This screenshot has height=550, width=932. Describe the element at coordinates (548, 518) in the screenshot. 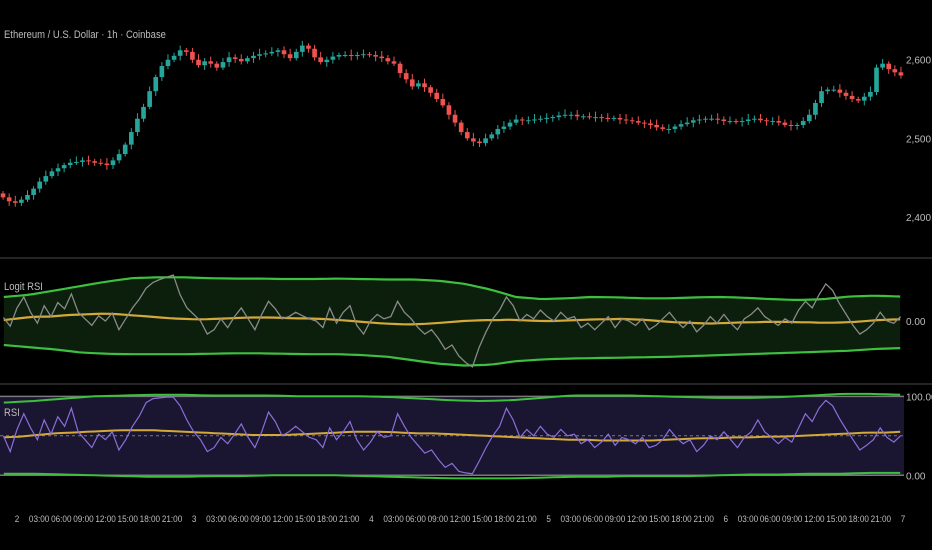

I see `time-axis-label: 5` at that location.